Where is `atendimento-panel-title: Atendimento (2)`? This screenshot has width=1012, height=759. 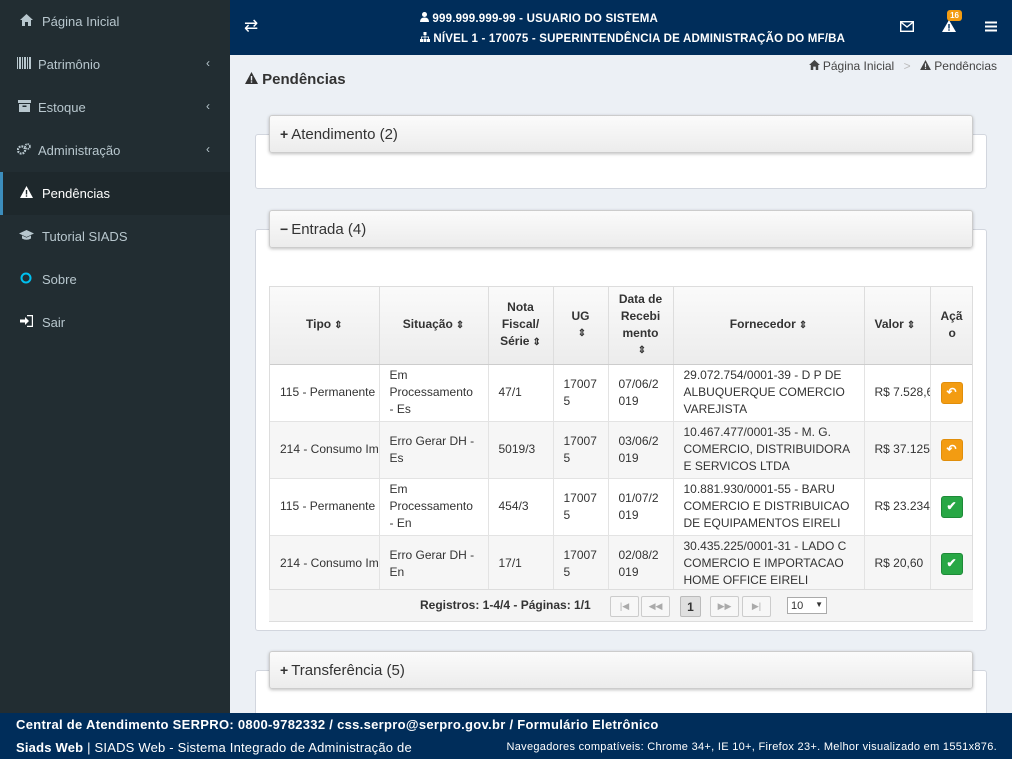
atendimento-panel-title: Atendimento (2) is located at coordinates (344, 134).